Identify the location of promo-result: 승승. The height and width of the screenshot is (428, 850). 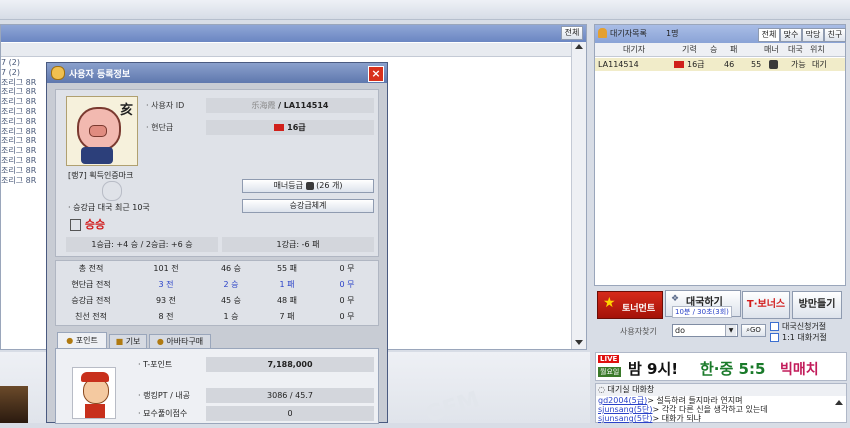
(87, 224).